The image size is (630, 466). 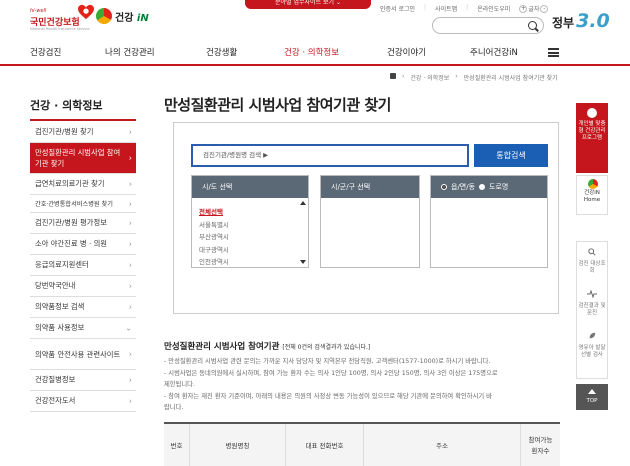 What do you see at coordinates (83, 401) in the screenshot?
I see `sidebar-item-ebooks: 건강전자도서 ›` at bounding box center [83, 401].